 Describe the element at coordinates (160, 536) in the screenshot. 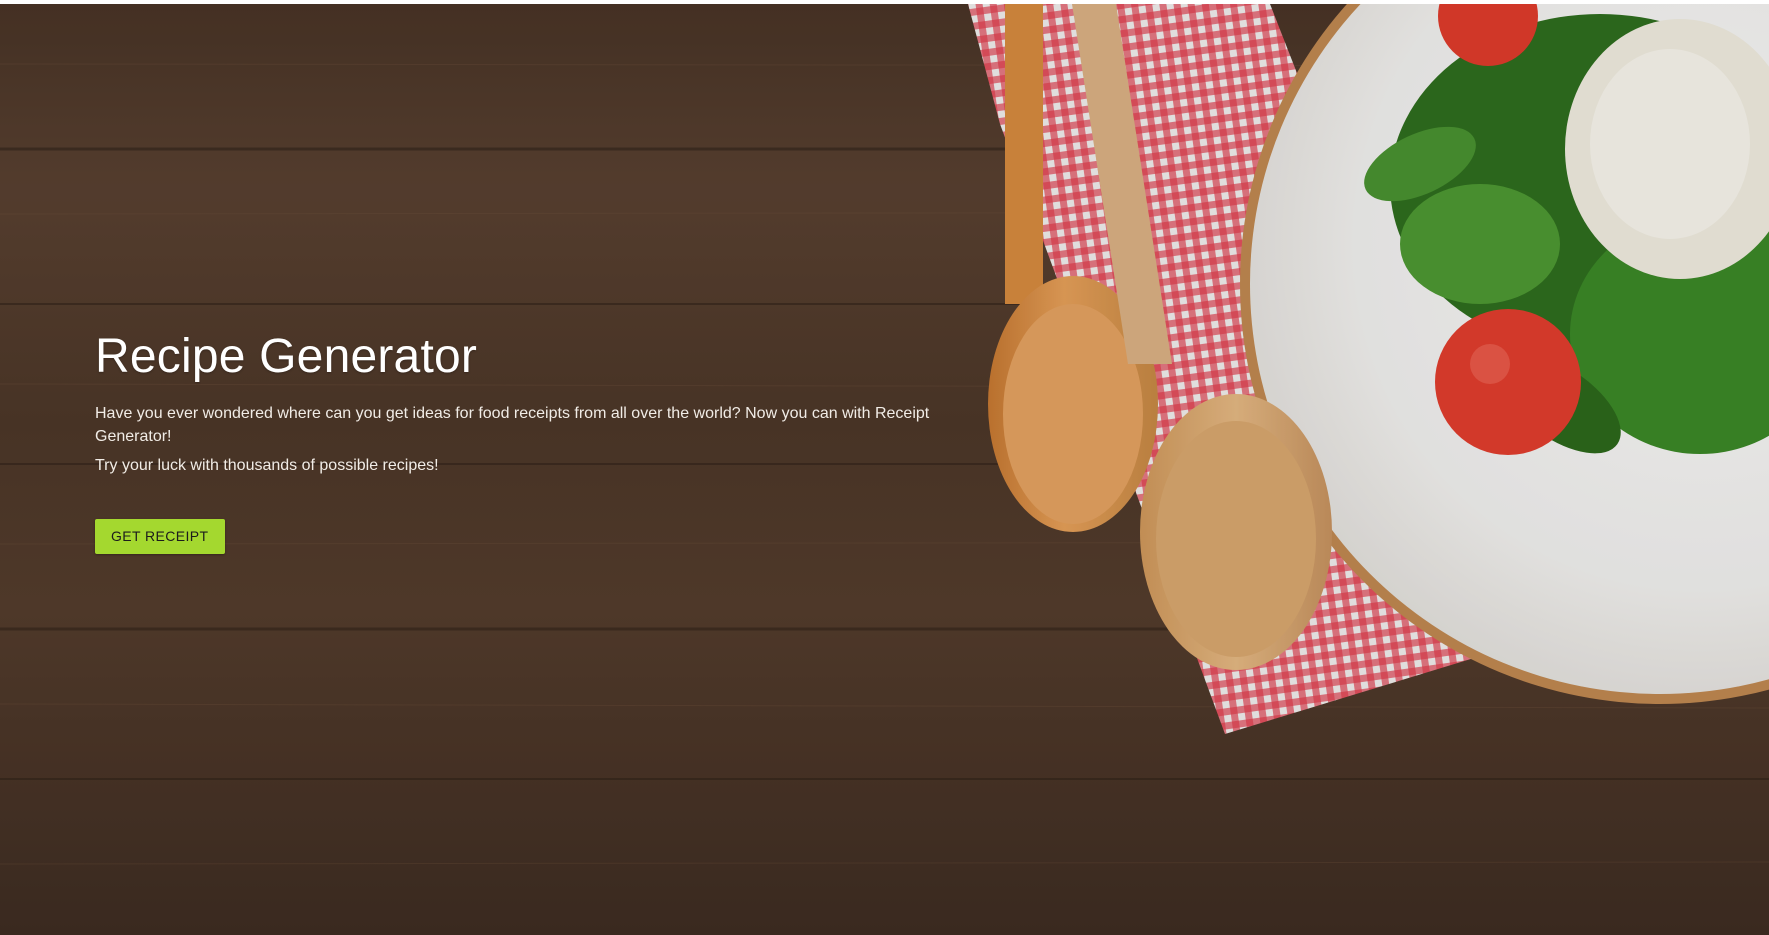

I see `get-receipt-button: GET RECEIPT` at that location.